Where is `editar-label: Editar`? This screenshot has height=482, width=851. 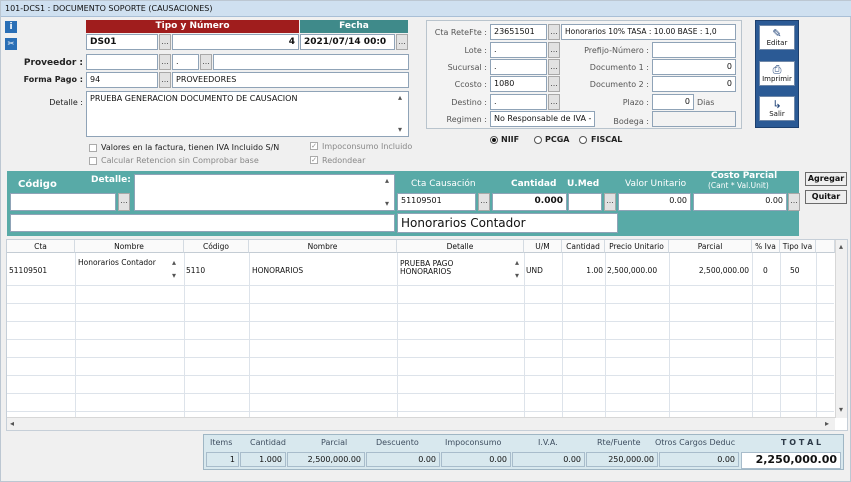
editar-label: Editar is located at coordinates (777, 43).